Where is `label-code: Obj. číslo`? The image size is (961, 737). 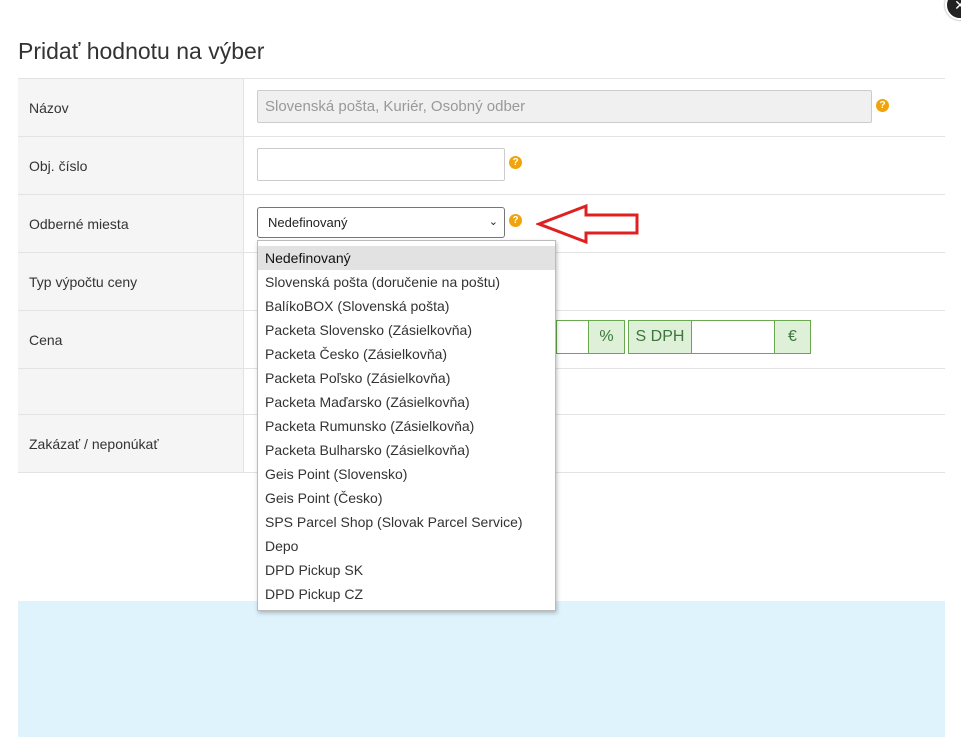 label-code: Obj. číslo is located at coordinates (131, 165).